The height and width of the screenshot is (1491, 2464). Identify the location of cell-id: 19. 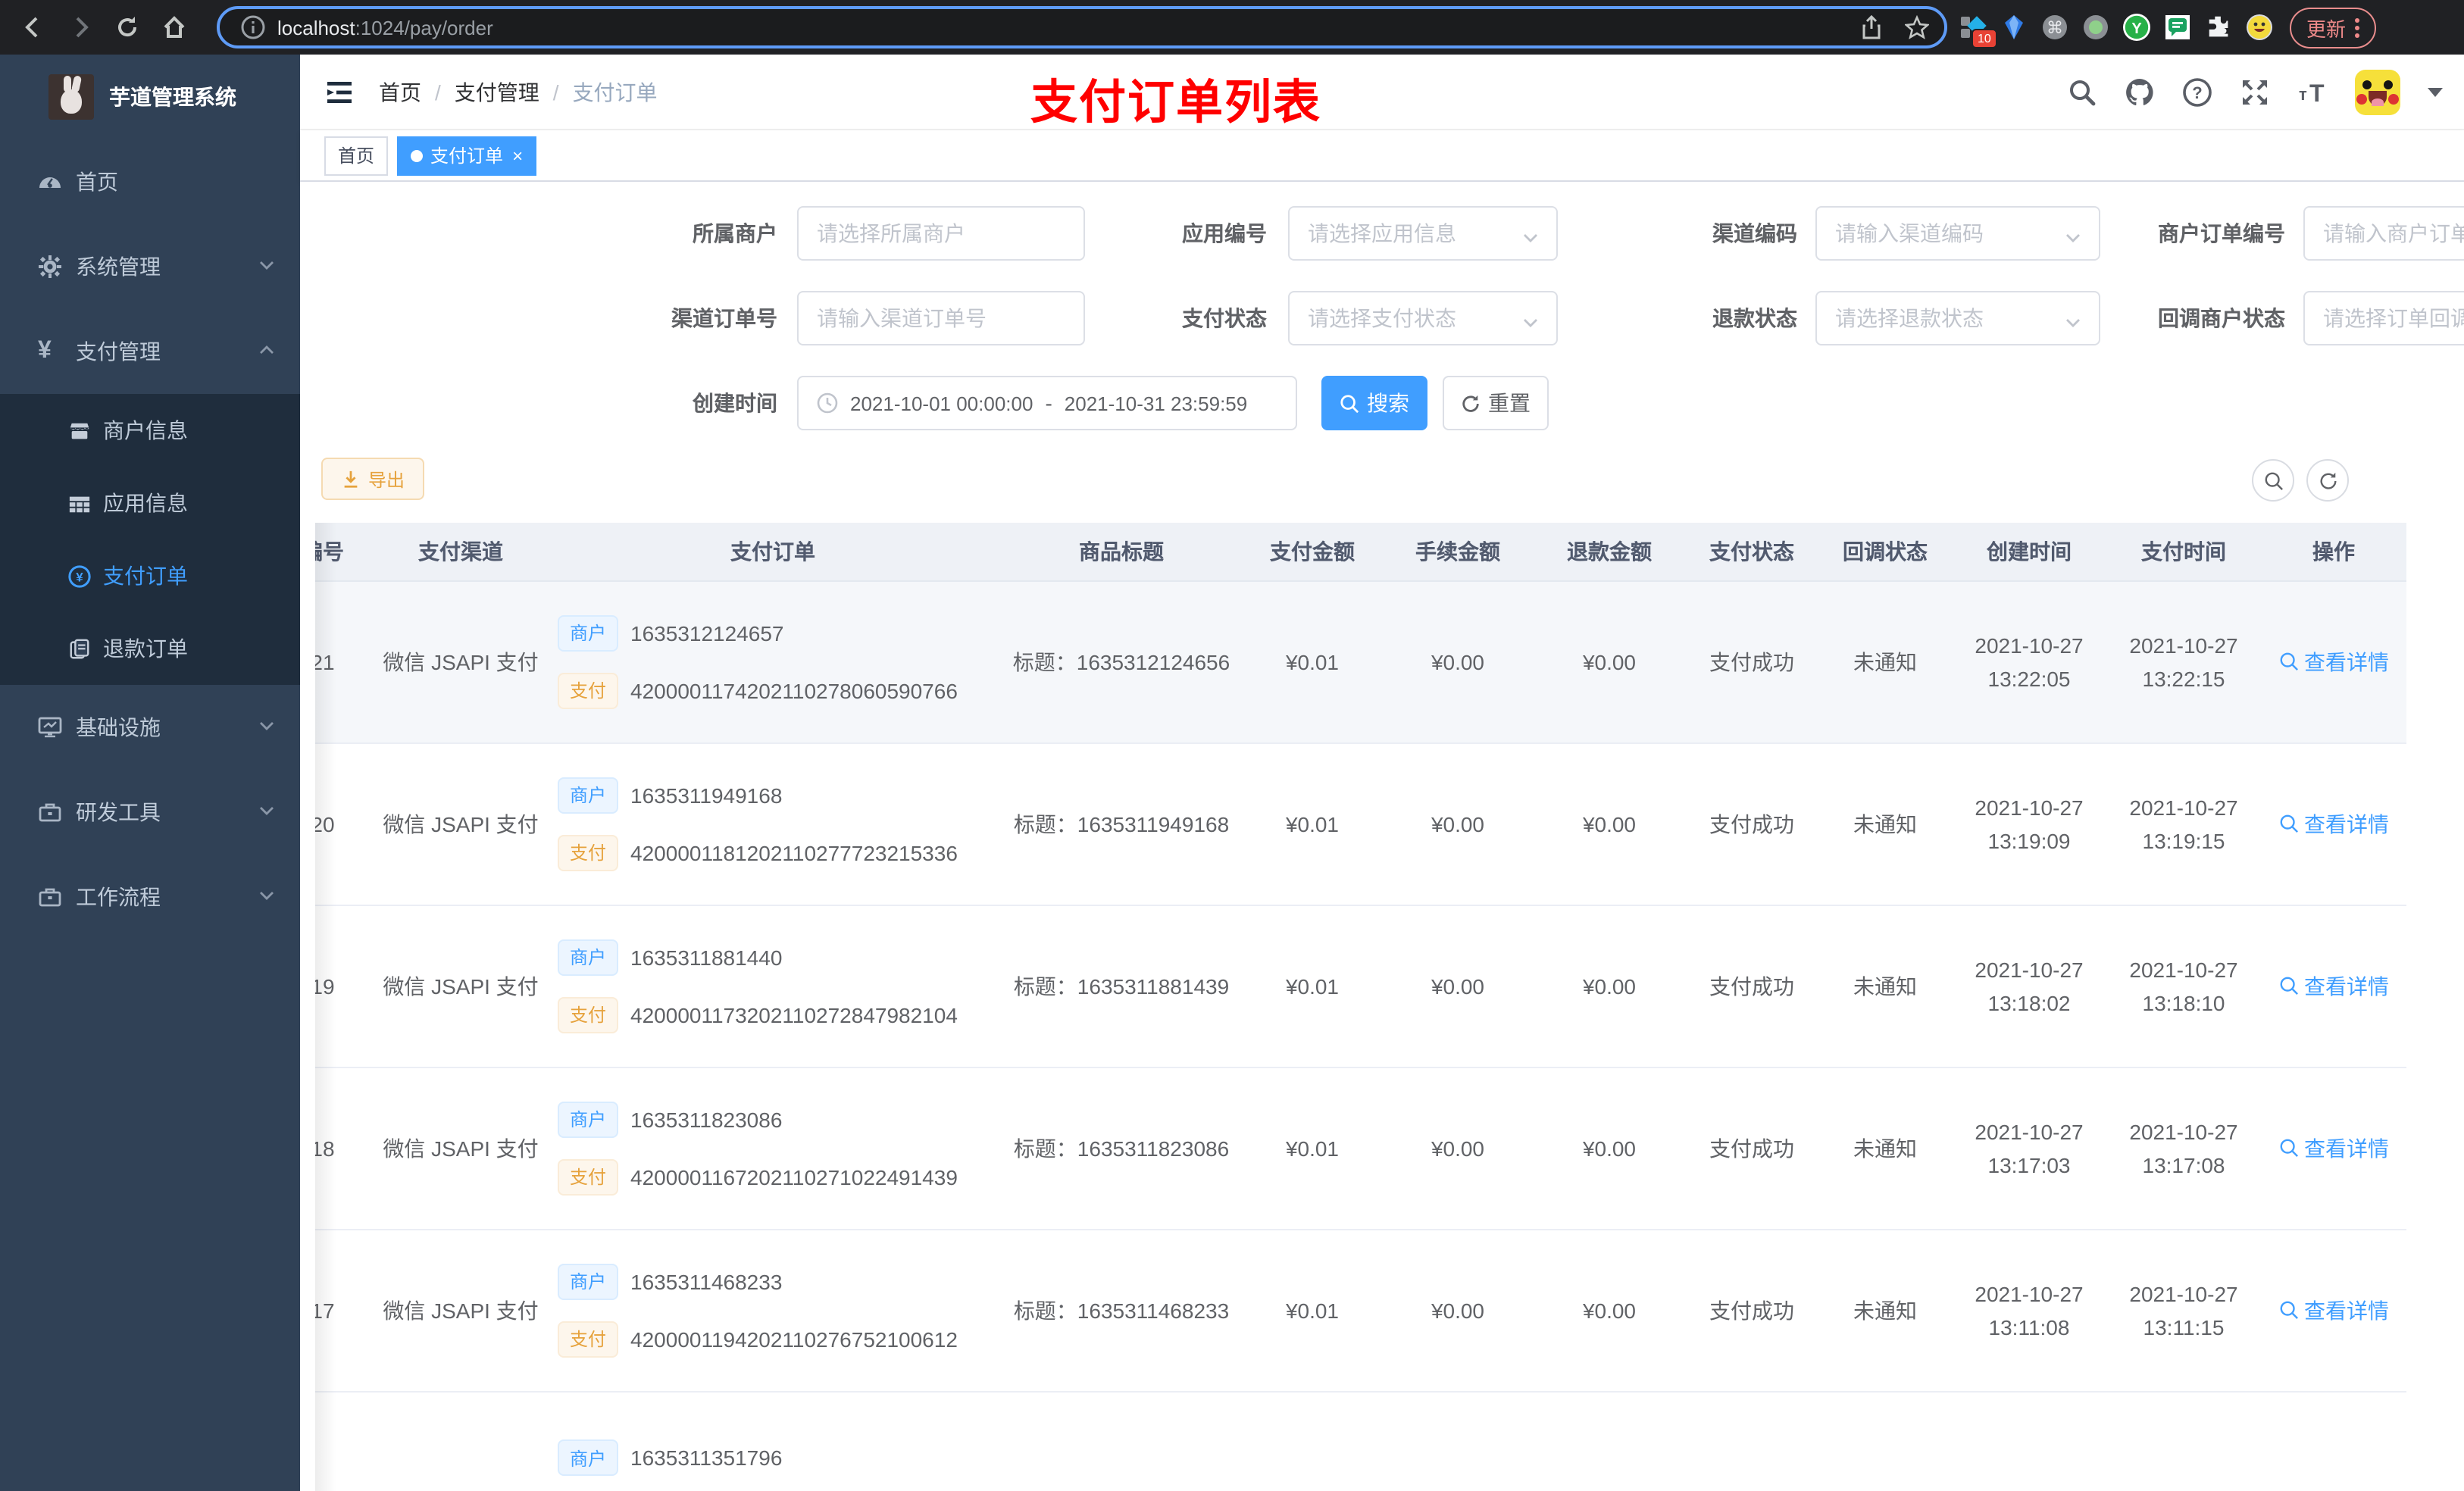
(345, 986).